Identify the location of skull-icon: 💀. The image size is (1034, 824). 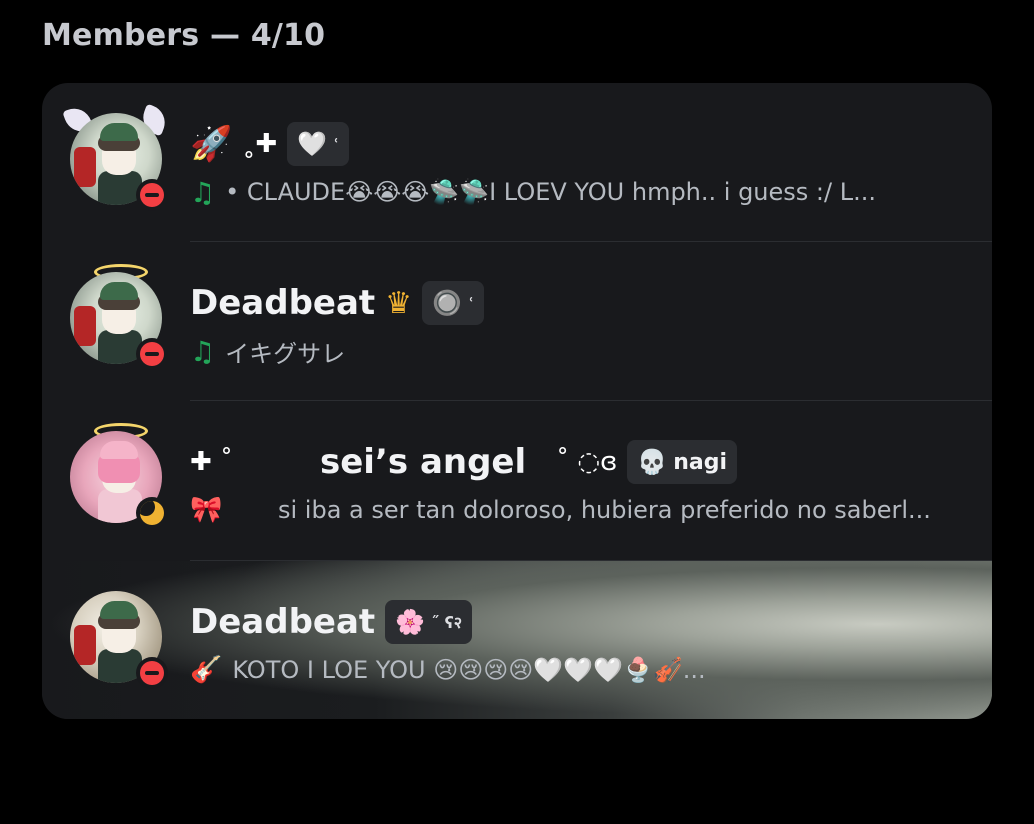
(652, 462).